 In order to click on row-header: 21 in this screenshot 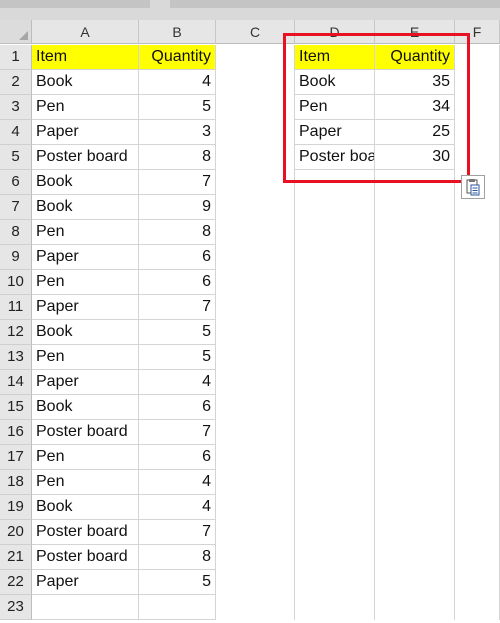, I will do `click(16, 557)`.